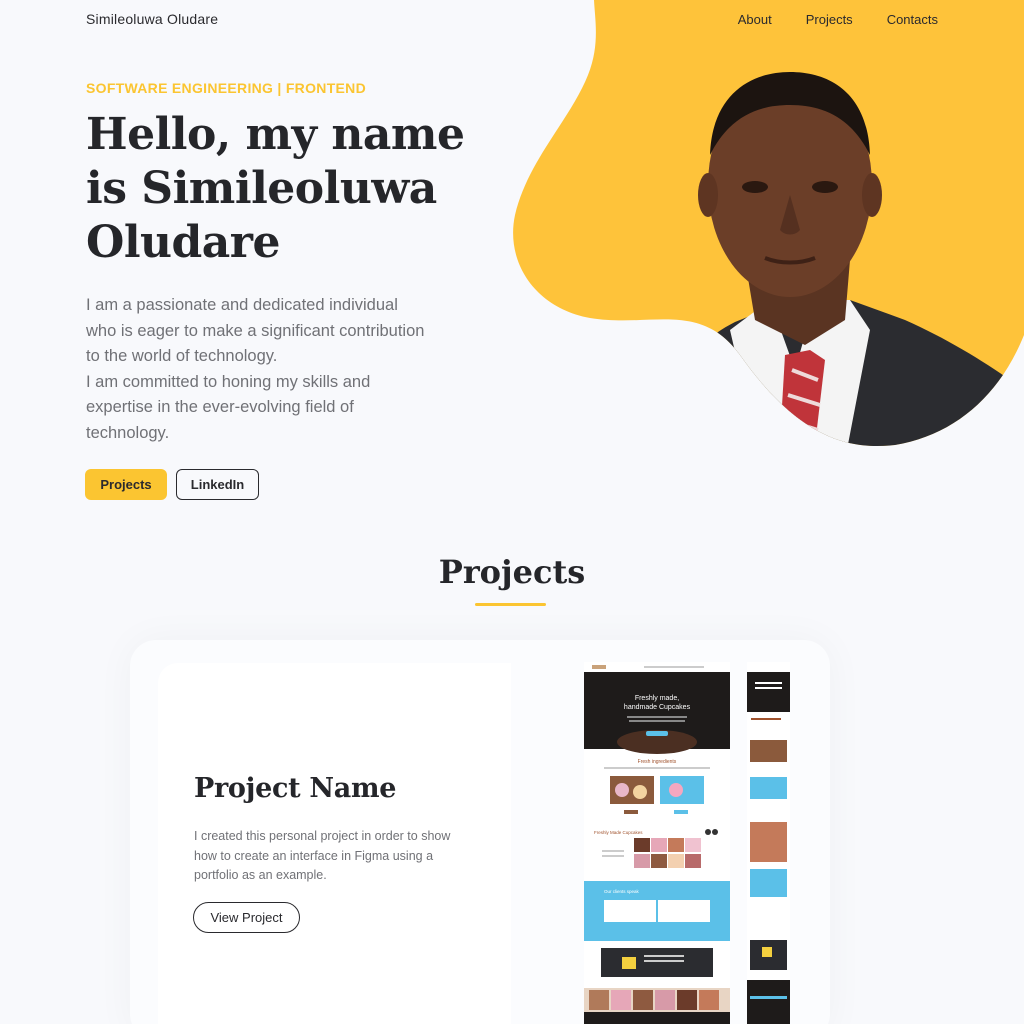 The image size is (1024, 1024). Describe the element at coordinates (829, 19) in the screenshot. I see `nav-link-projects: Projects` at that location.